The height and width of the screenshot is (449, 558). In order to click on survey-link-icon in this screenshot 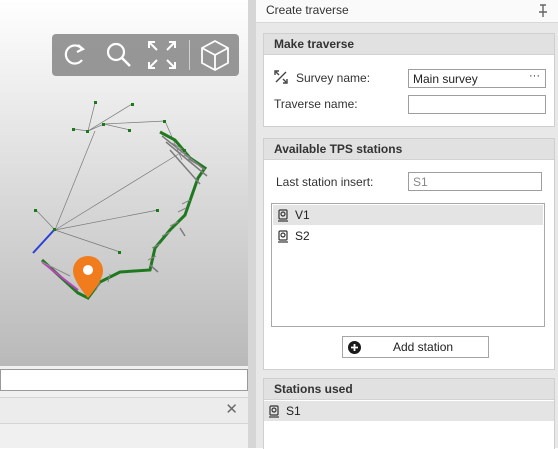, I will do `click(281, 78)`.